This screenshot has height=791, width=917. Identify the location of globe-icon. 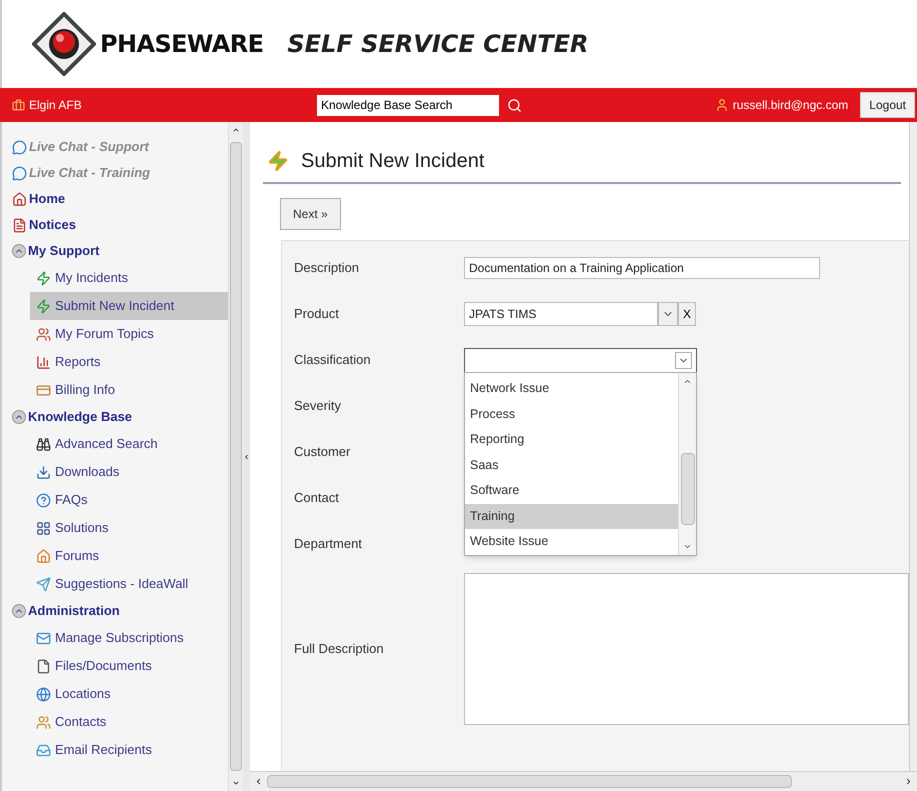
(43, 694).